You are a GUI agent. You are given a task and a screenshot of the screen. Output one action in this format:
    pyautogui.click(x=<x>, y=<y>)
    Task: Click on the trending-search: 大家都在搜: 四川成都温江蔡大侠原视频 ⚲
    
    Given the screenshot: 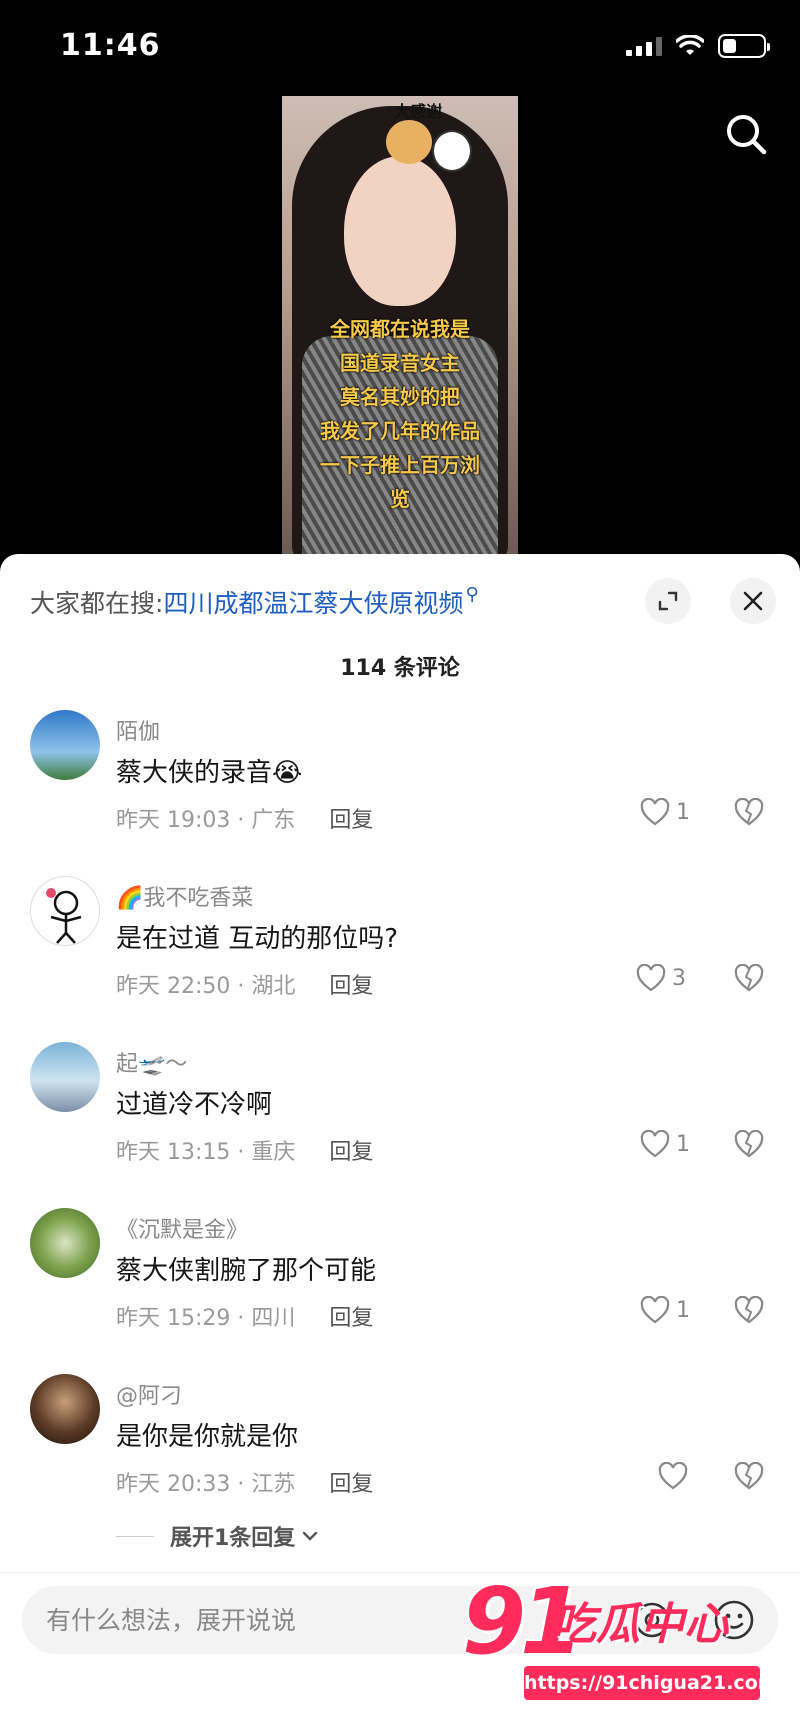 What is the action you would take?
    pyautogui.click(x=254, y=602)
    